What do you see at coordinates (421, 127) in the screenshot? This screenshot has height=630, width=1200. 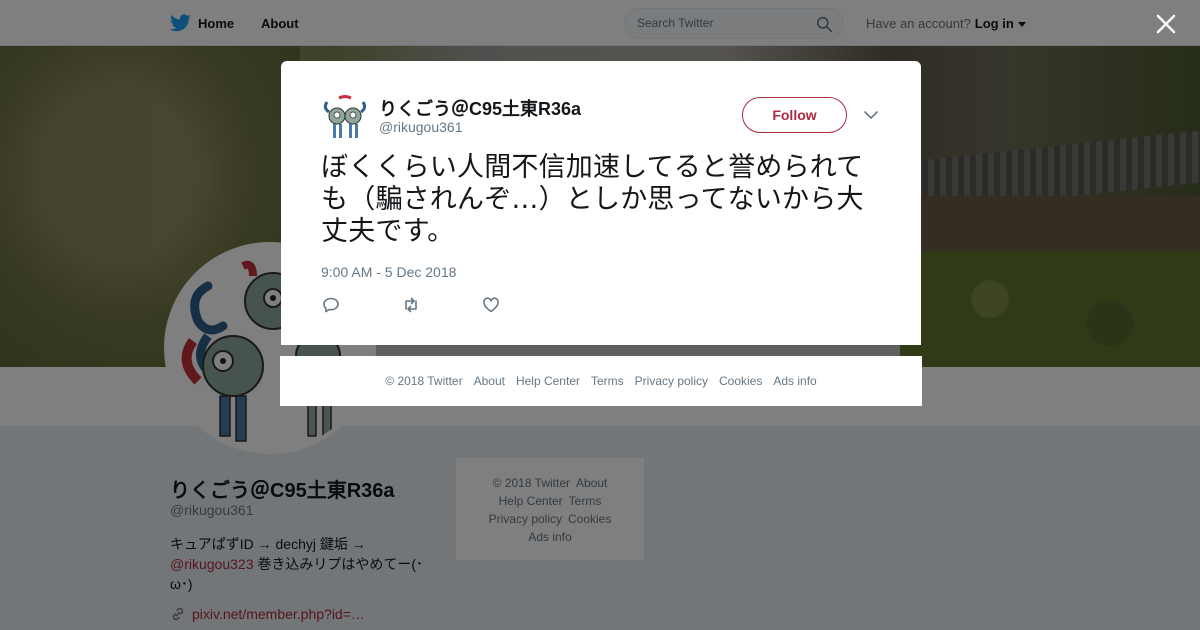 I see `tweet-author-handle: @rikugou361` at bounding box center [421, 127].